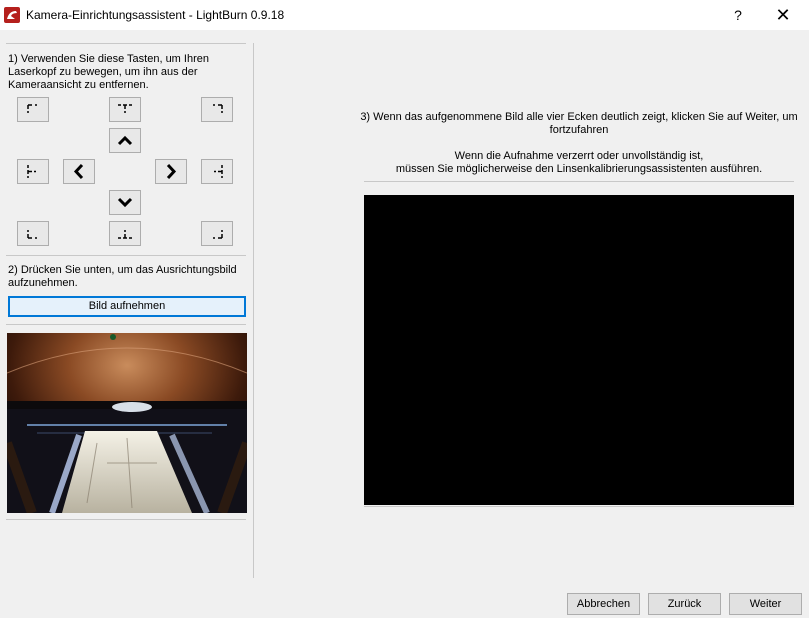 Image resolution: width=809 pixels, height=618 pixels. I want to click on move-bottom-left-button, so click(33, 233).